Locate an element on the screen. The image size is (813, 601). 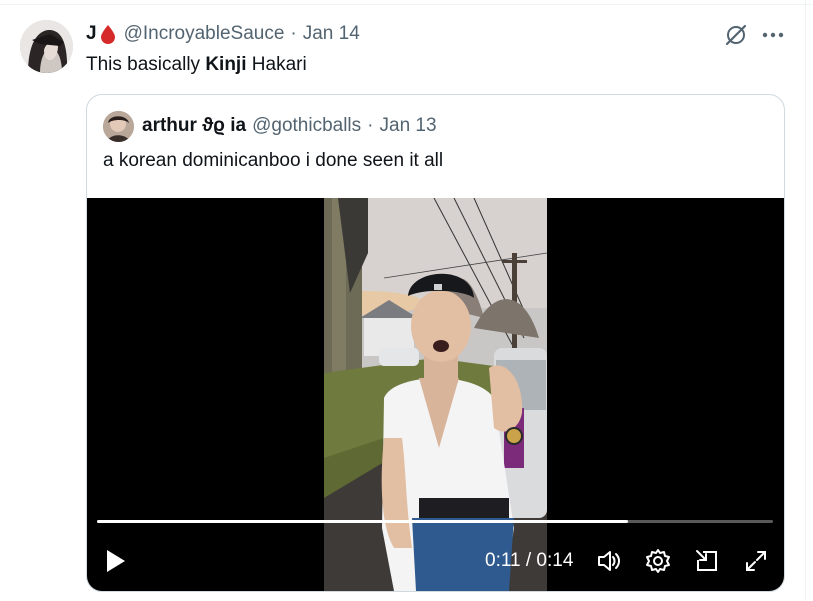
tweet-text-part2: Hakari is located at coordinates (276, 64).